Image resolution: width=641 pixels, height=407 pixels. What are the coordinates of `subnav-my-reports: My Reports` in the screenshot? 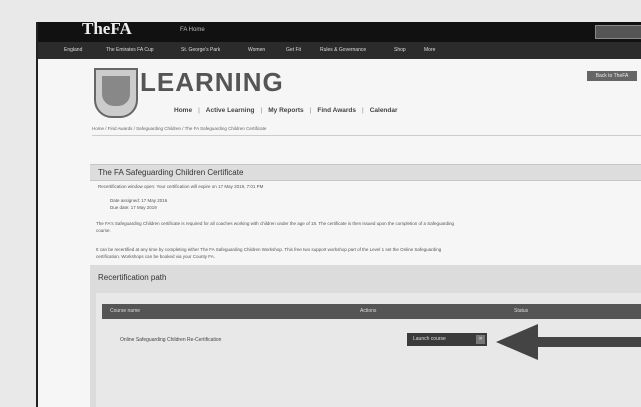 It's located at (285, 110).